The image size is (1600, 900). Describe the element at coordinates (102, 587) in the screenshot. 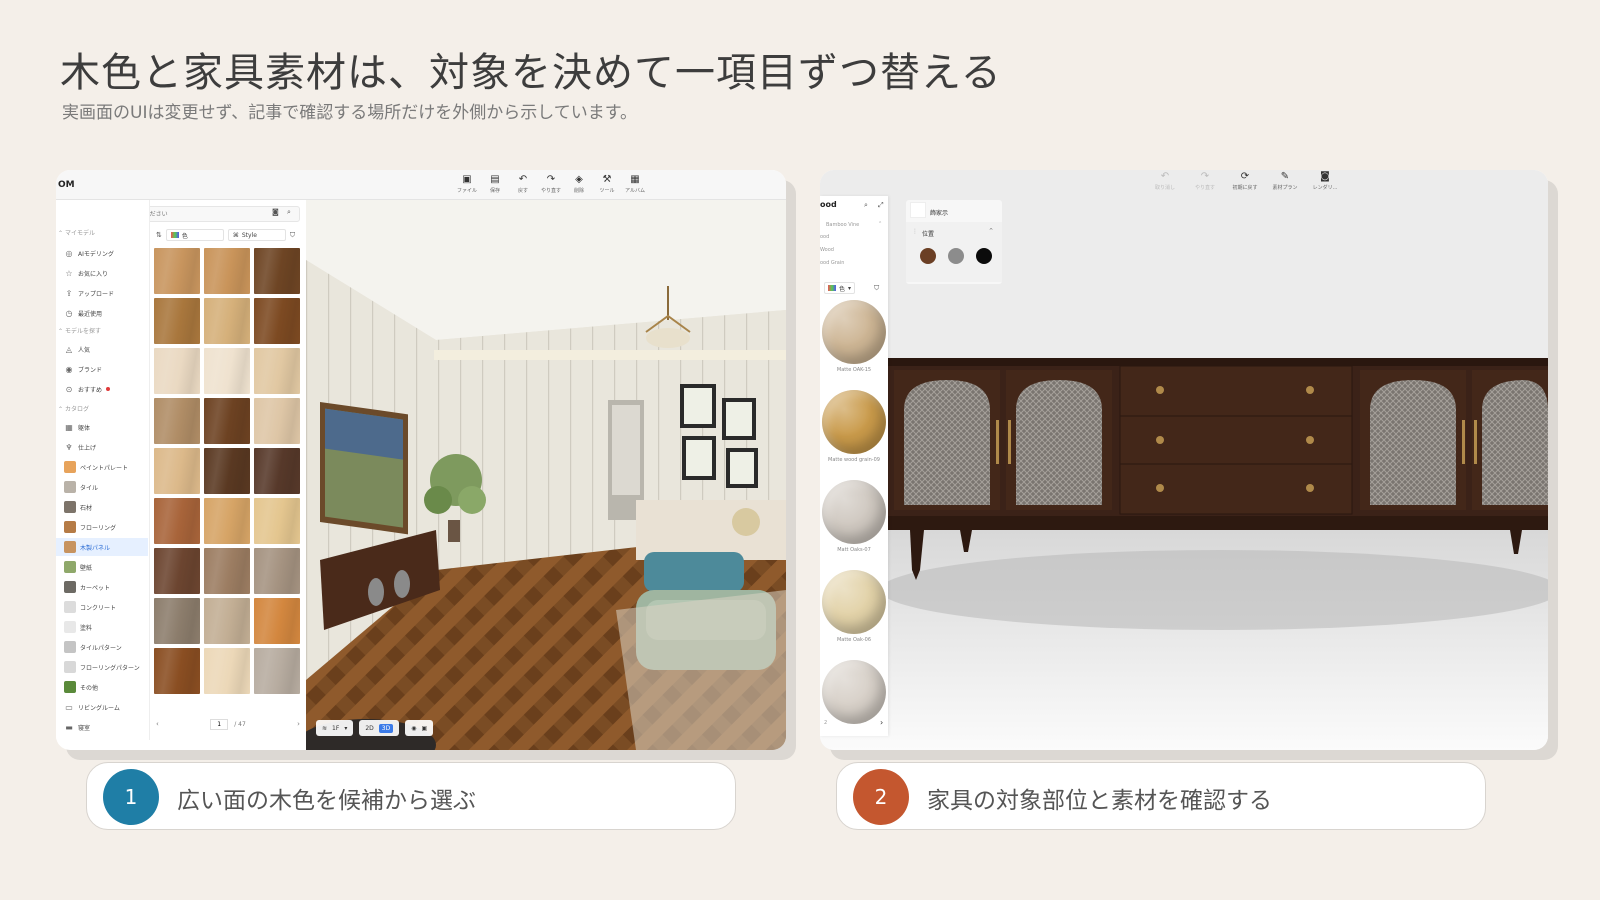

I see `sidebar-item-catalog_items-8: カーペット` at that location.